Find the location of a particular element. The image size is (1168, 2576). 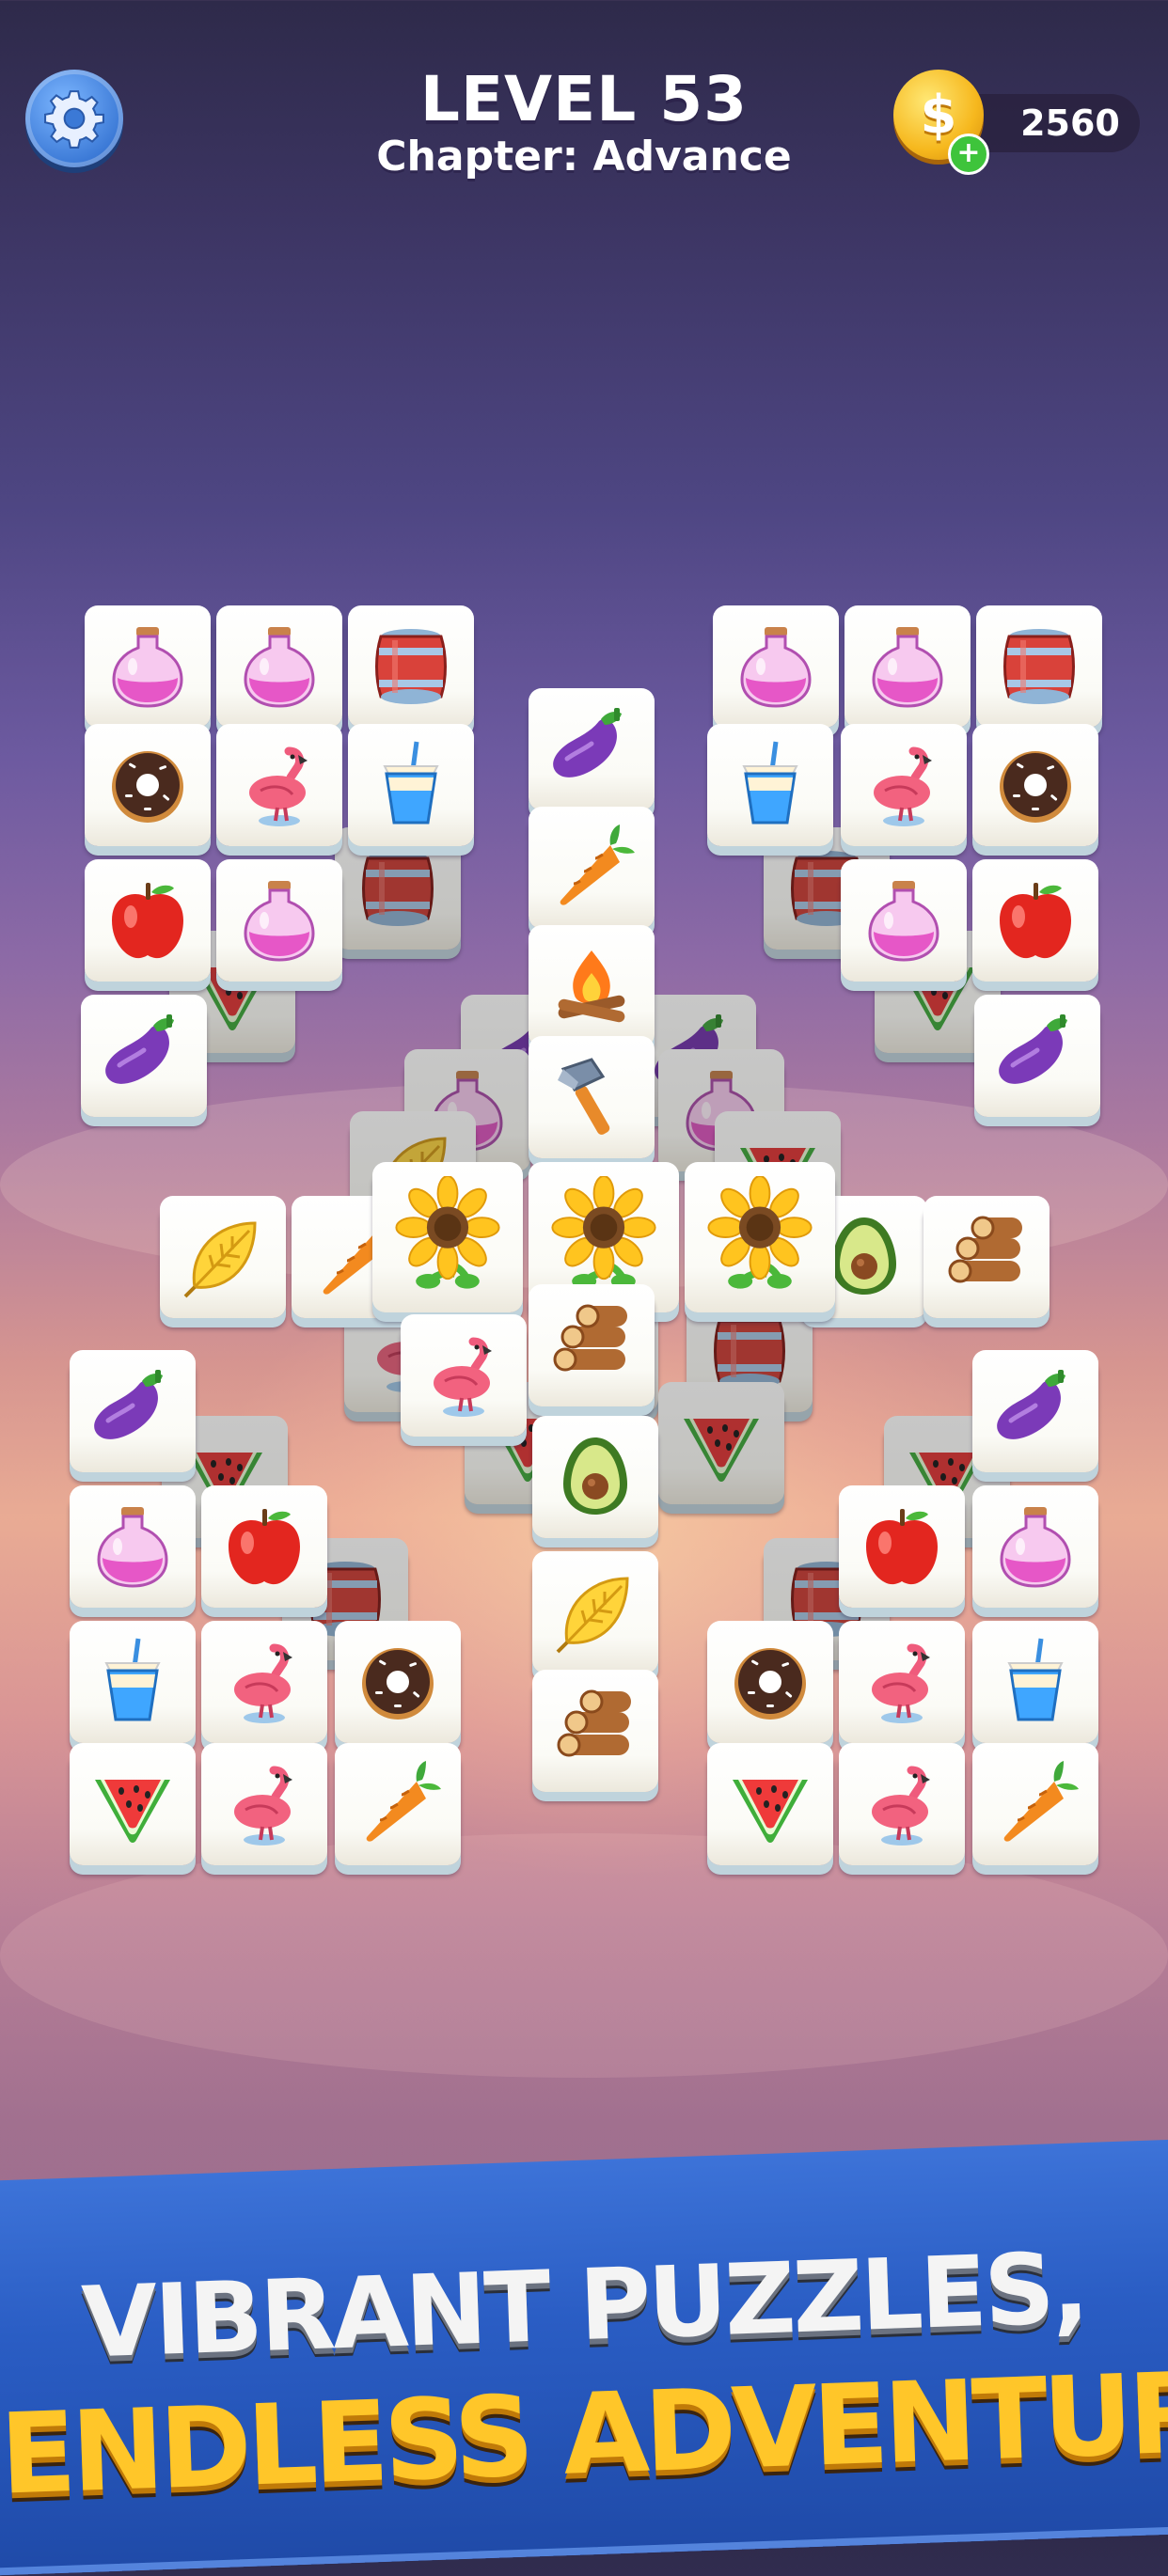

tile-campfire is located at coordinates (592, 986).